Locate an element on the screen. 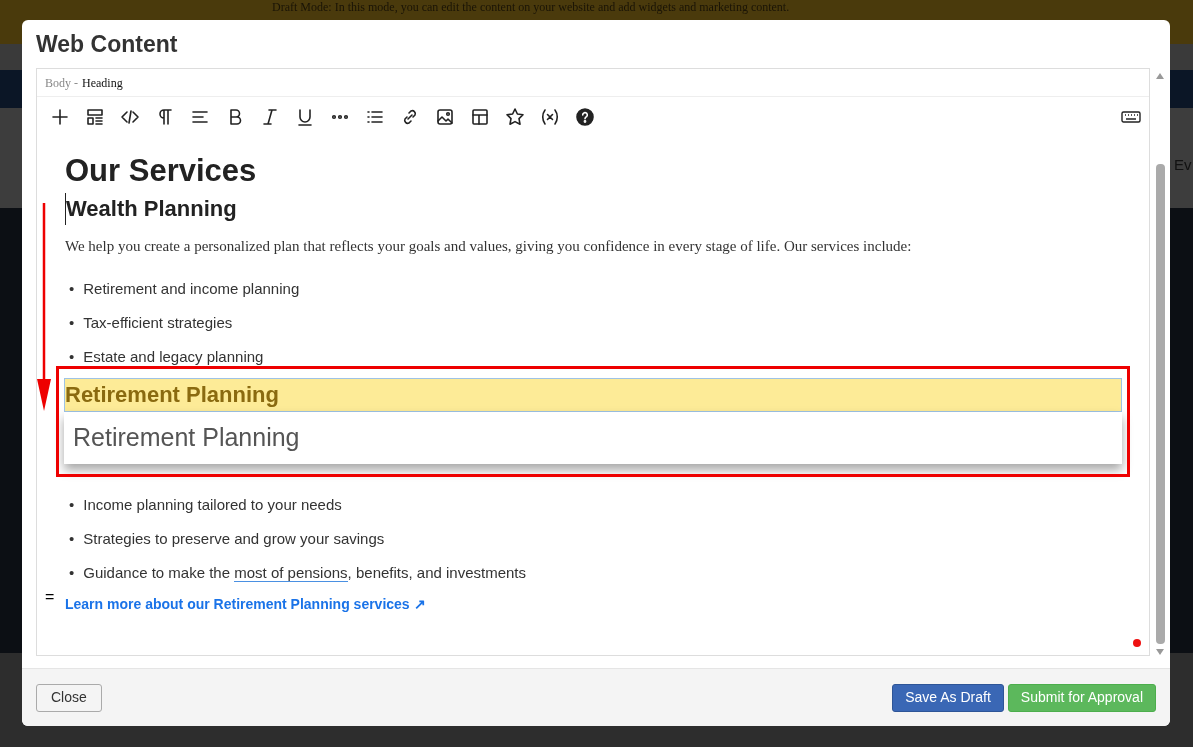 The image size is (1193, 747). section-heading: Retirement Planning is located at coordinates (593, 394).